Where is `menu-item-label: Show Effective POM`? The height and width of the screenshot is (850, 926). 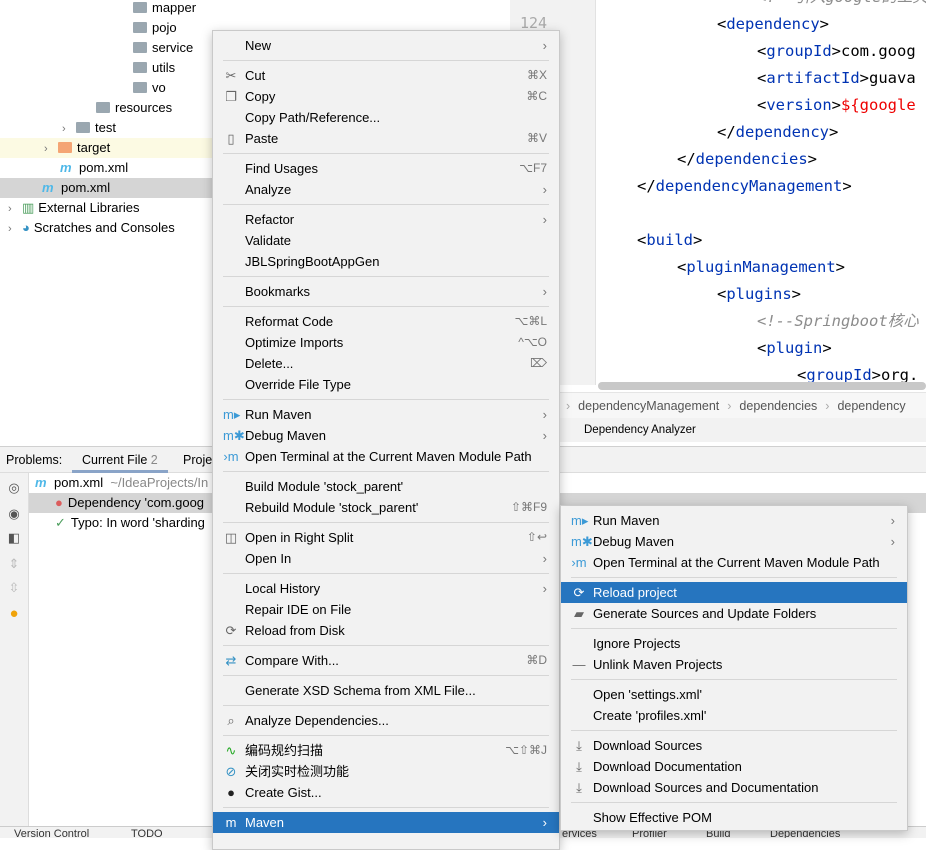 menu-item-label: Show Effective POM is located at coordinates (652, 817).